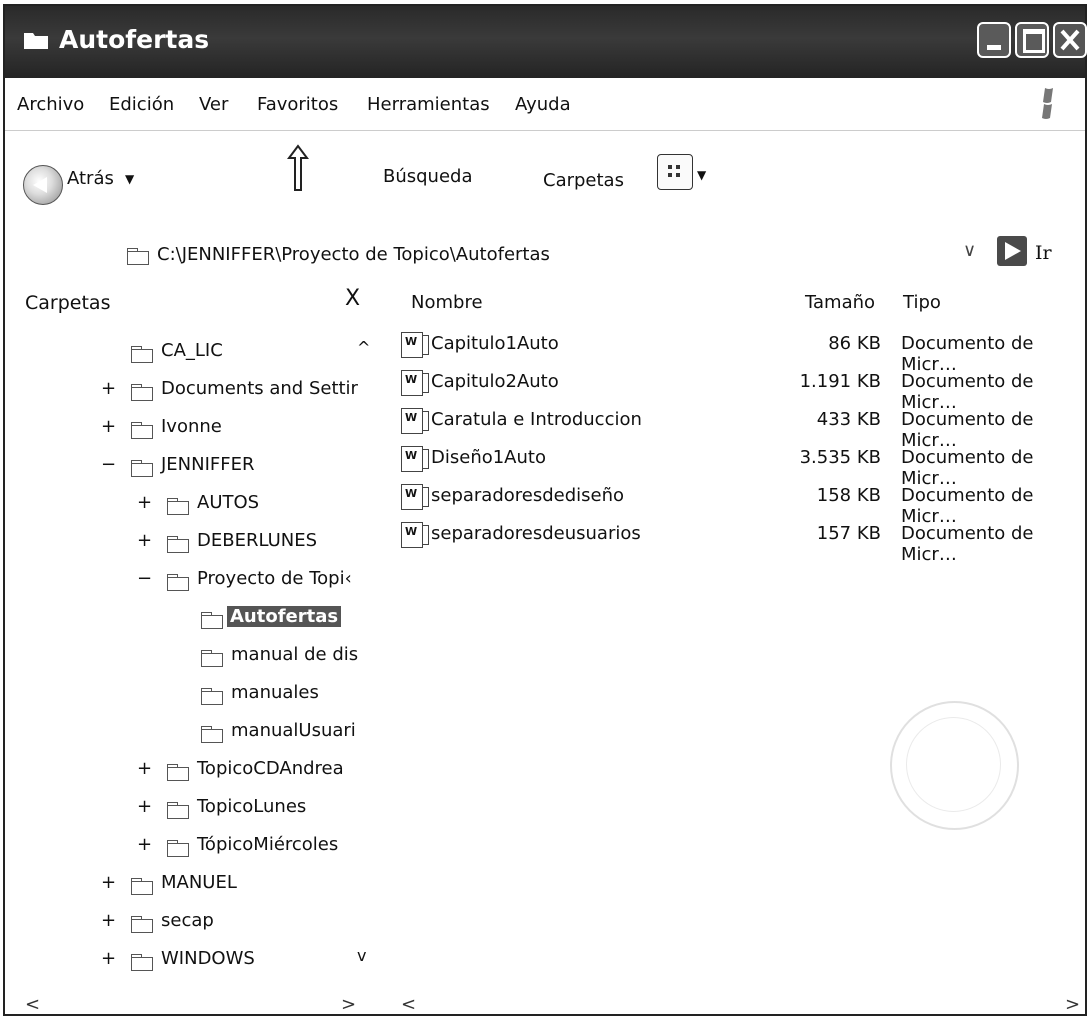 This screenshot has height=1021, width=1092. What do you see at coordinates (922, 302) in the screenshot?
I see `column-header-type: Tipo` at bounding box center [922, 302].